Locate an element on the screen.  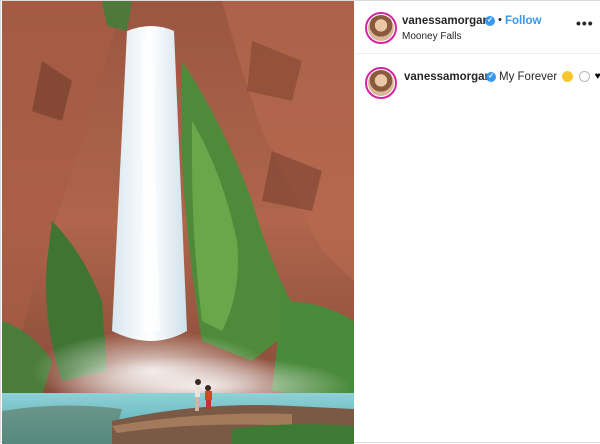
verified-badge-icon: ✓ is located at coordinates (490, 21).